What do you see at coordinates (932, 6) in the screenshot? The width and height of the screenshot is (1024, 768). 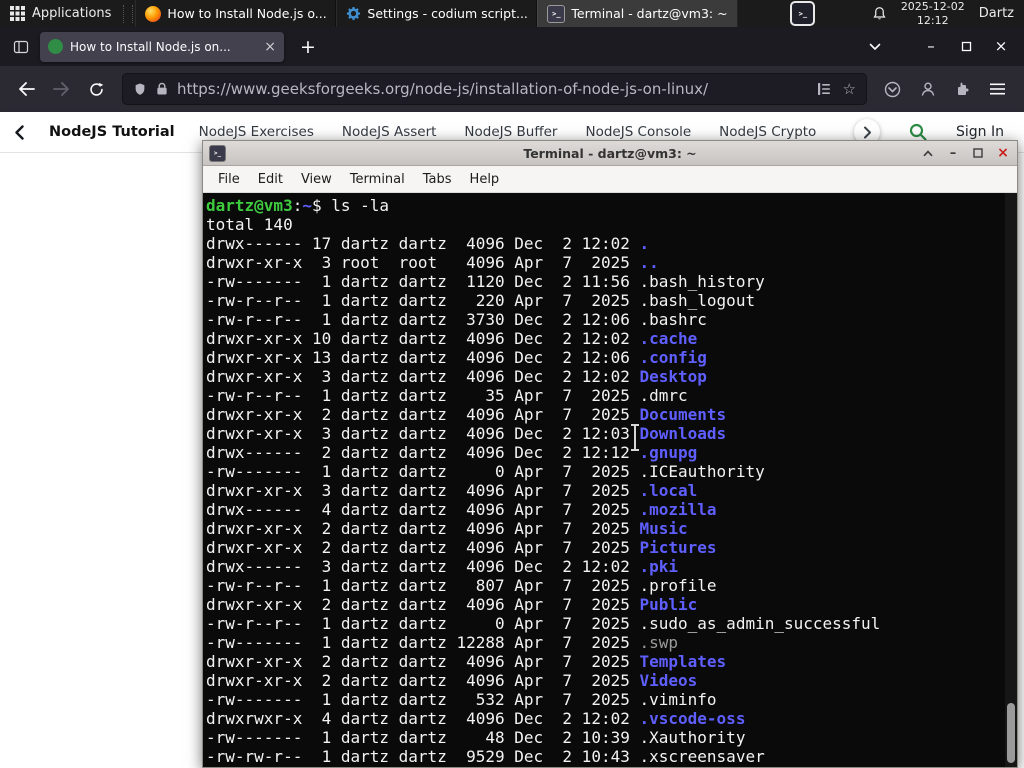 I see `clock-date: 2025-12-02` at bounding box center [932, 6].